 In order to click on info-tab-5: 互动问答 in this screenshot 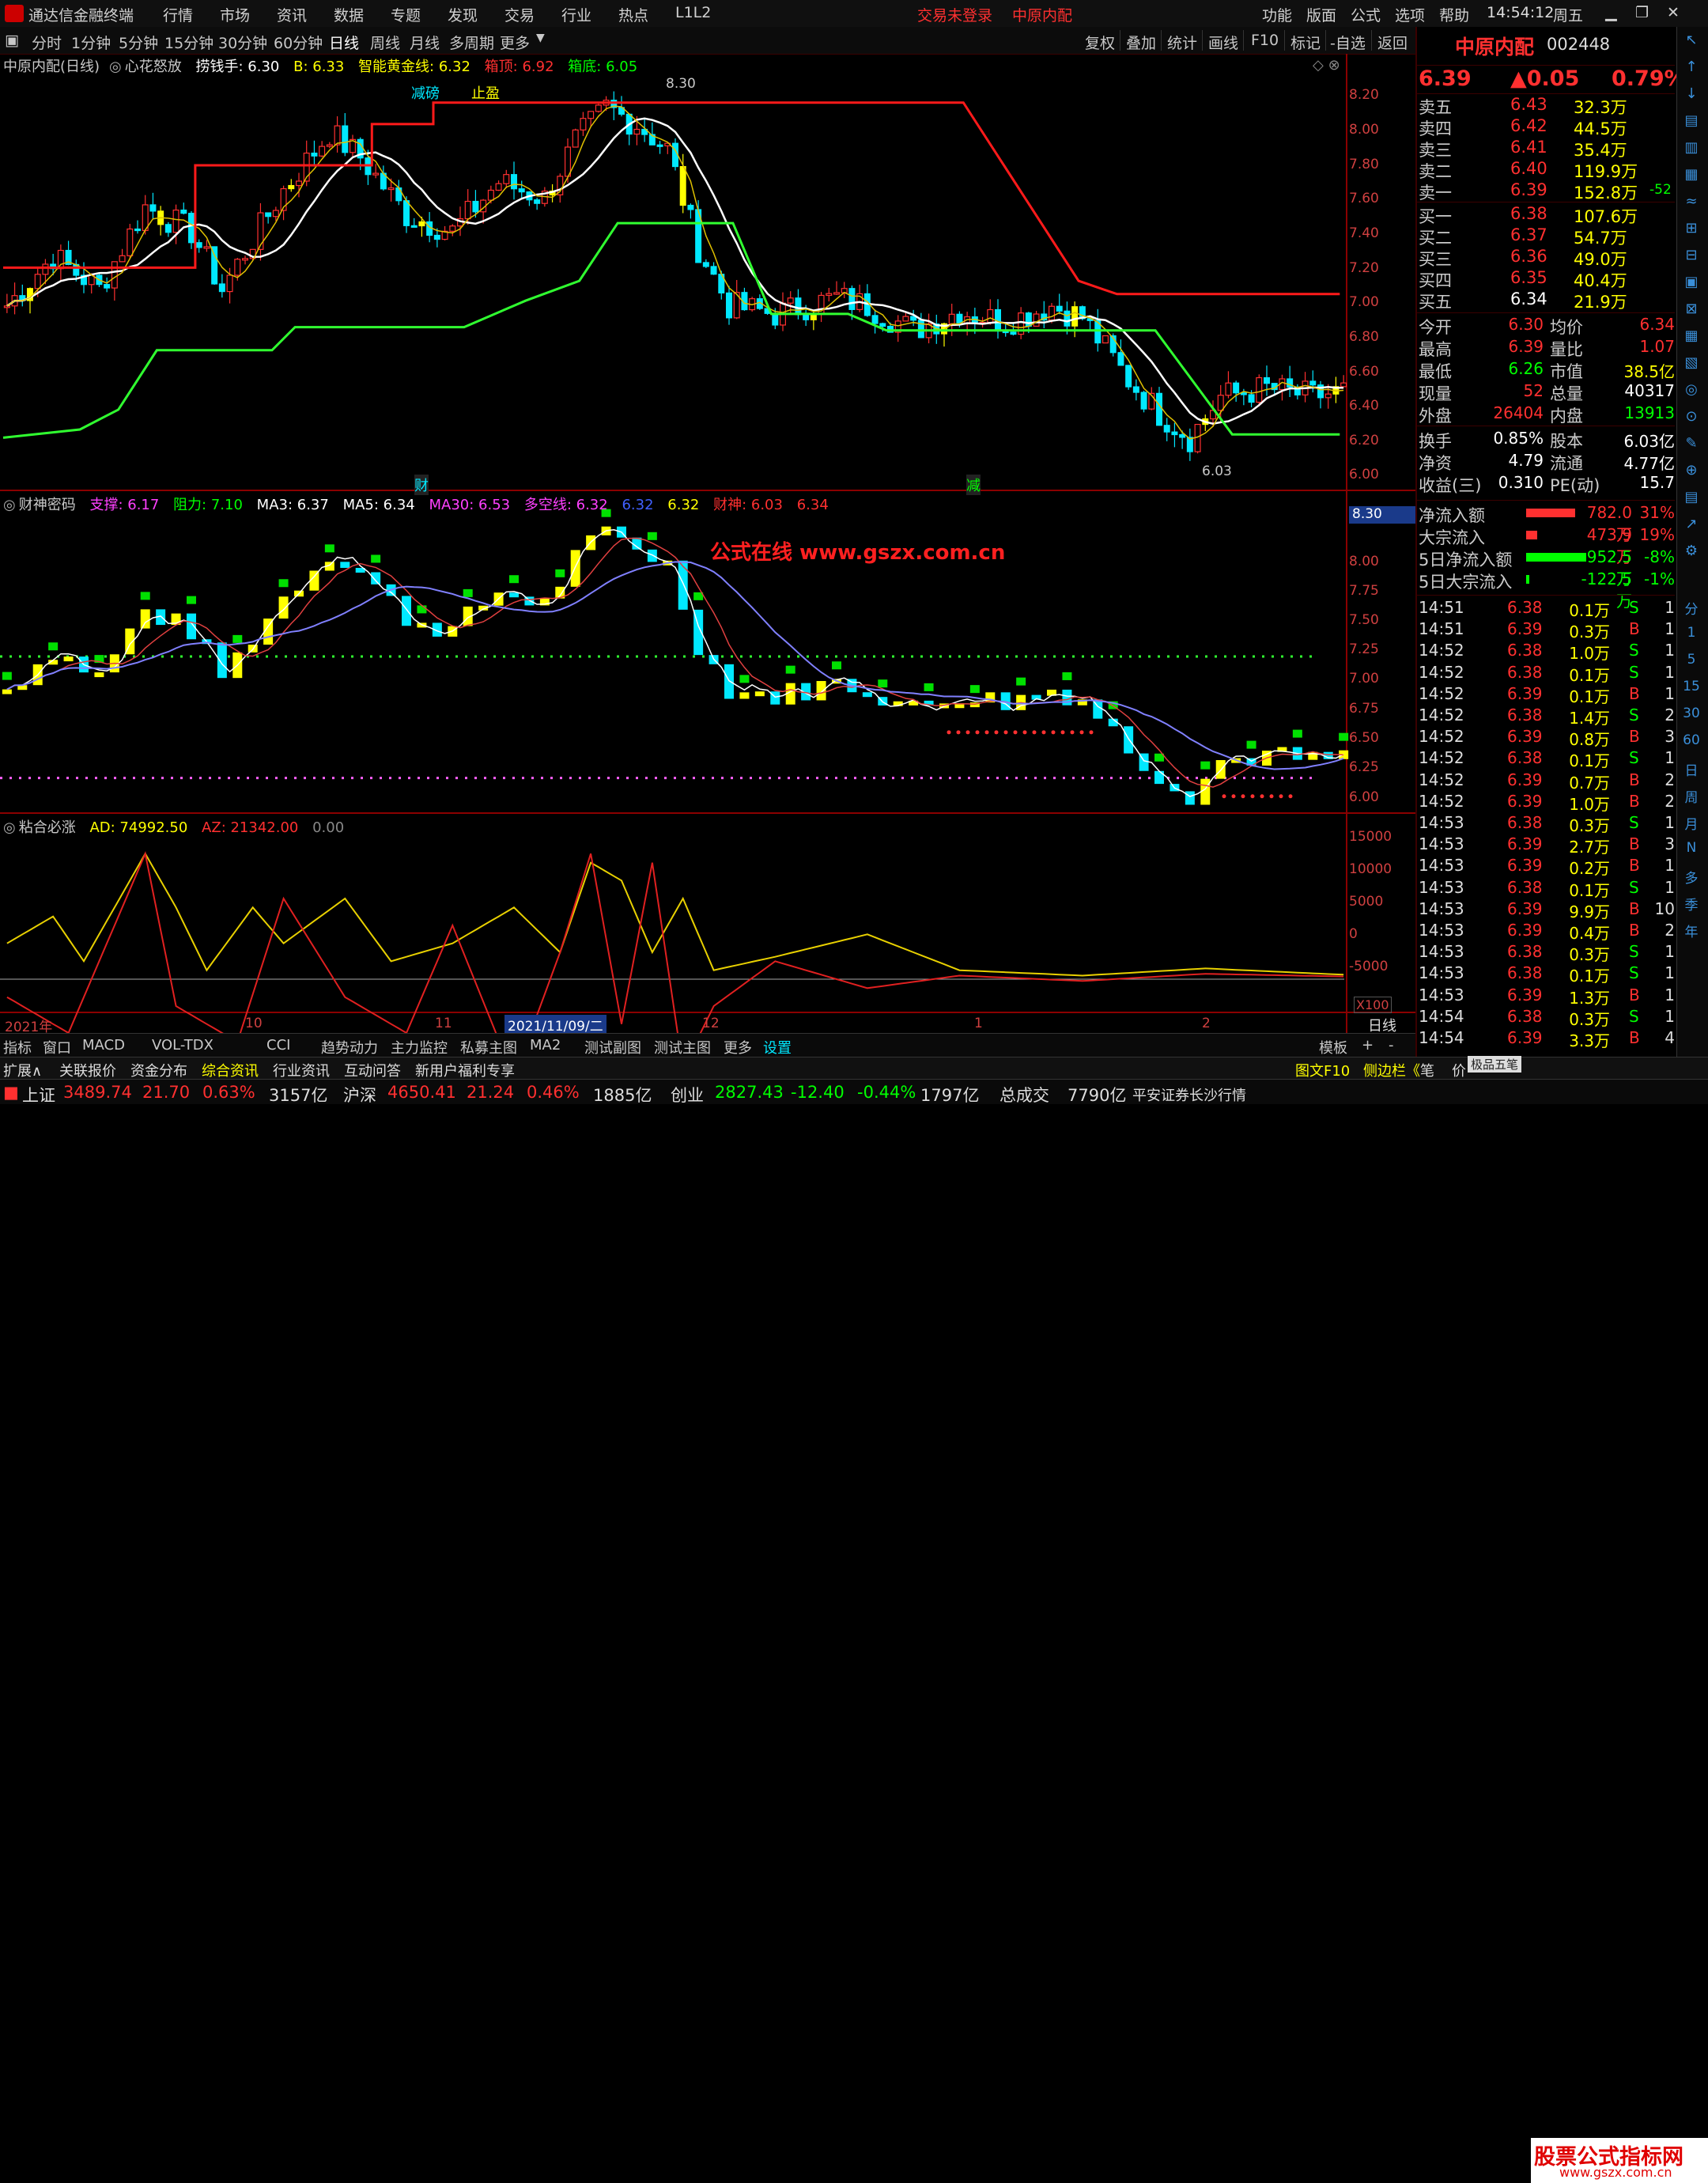, I will do `click(372, 1070)`.